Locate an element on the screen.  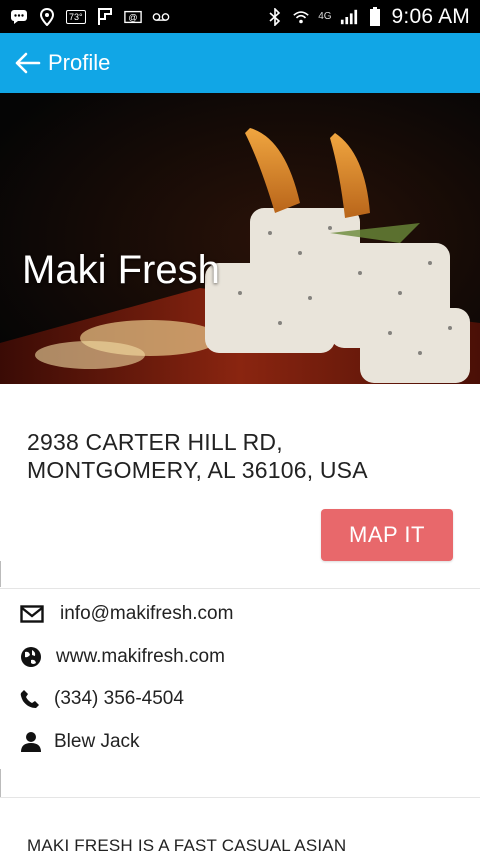
arrow-left-icon is located at coordinates (28, 63).